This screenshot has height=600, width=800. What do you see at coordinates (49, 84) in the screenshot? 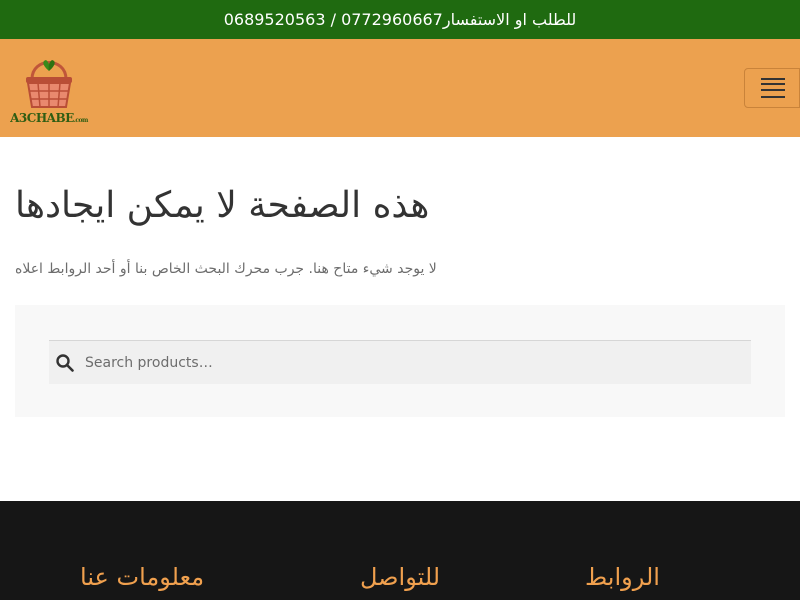
I see `basket-logo-icon` at bounding box center [49, 84].